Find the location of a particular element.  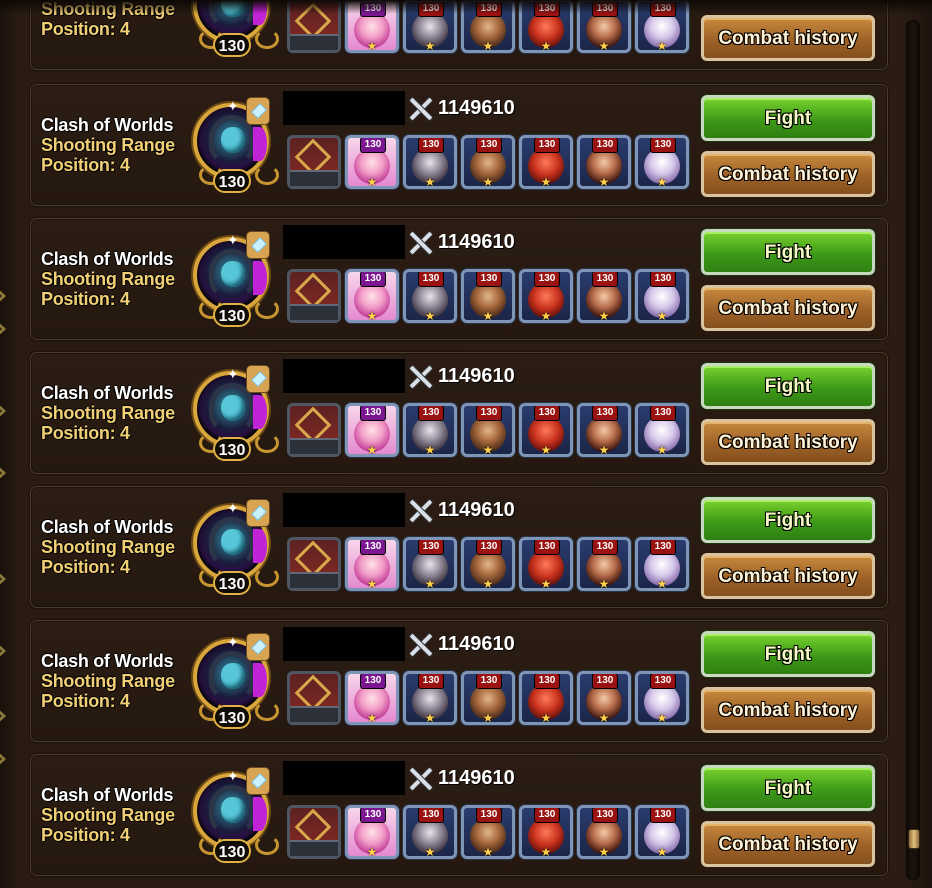

arena-name: Shooting Range is located at coordinates (108, 815).